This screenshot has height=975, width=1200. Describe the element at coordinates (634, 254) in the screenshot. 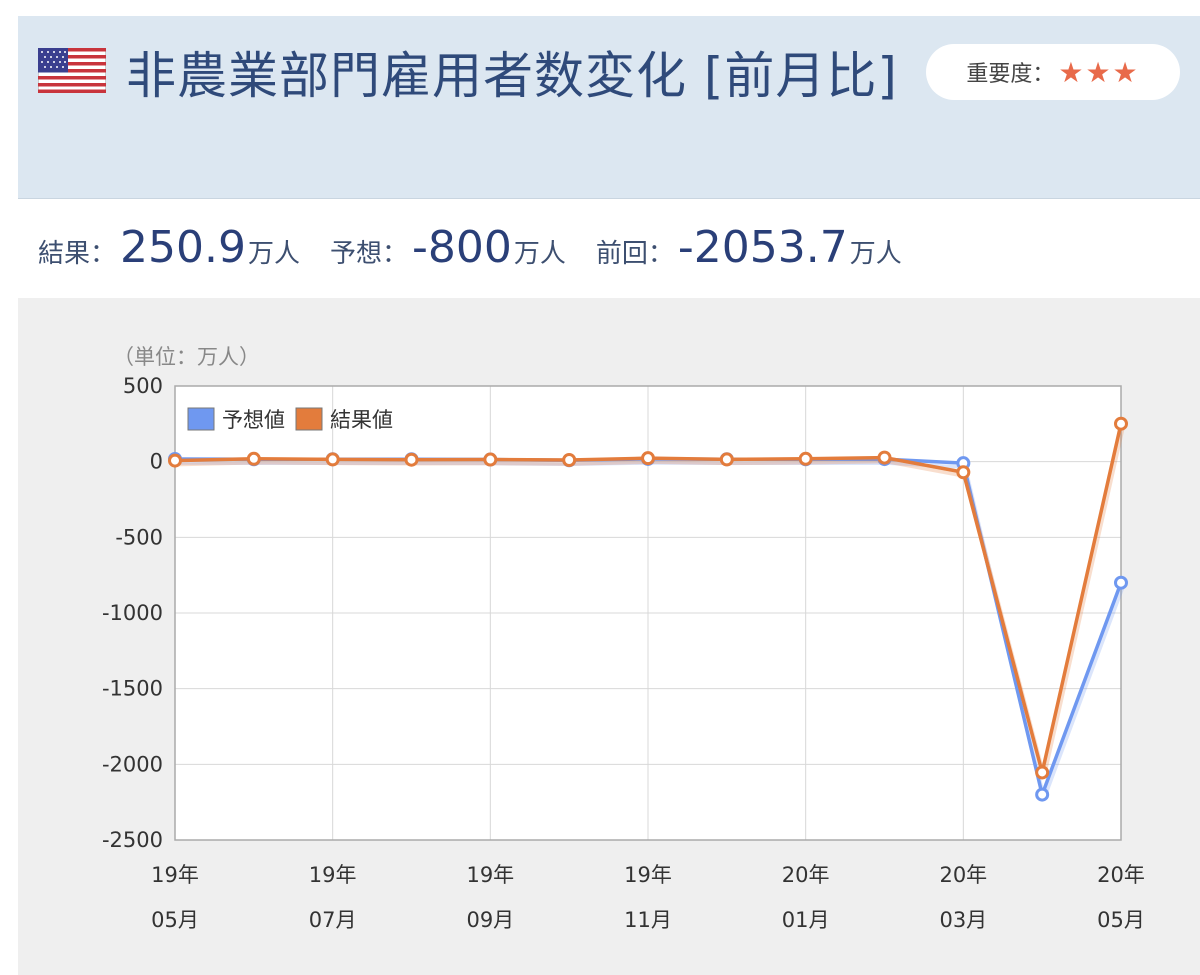

I see `stat-label: 前回：` at that location.